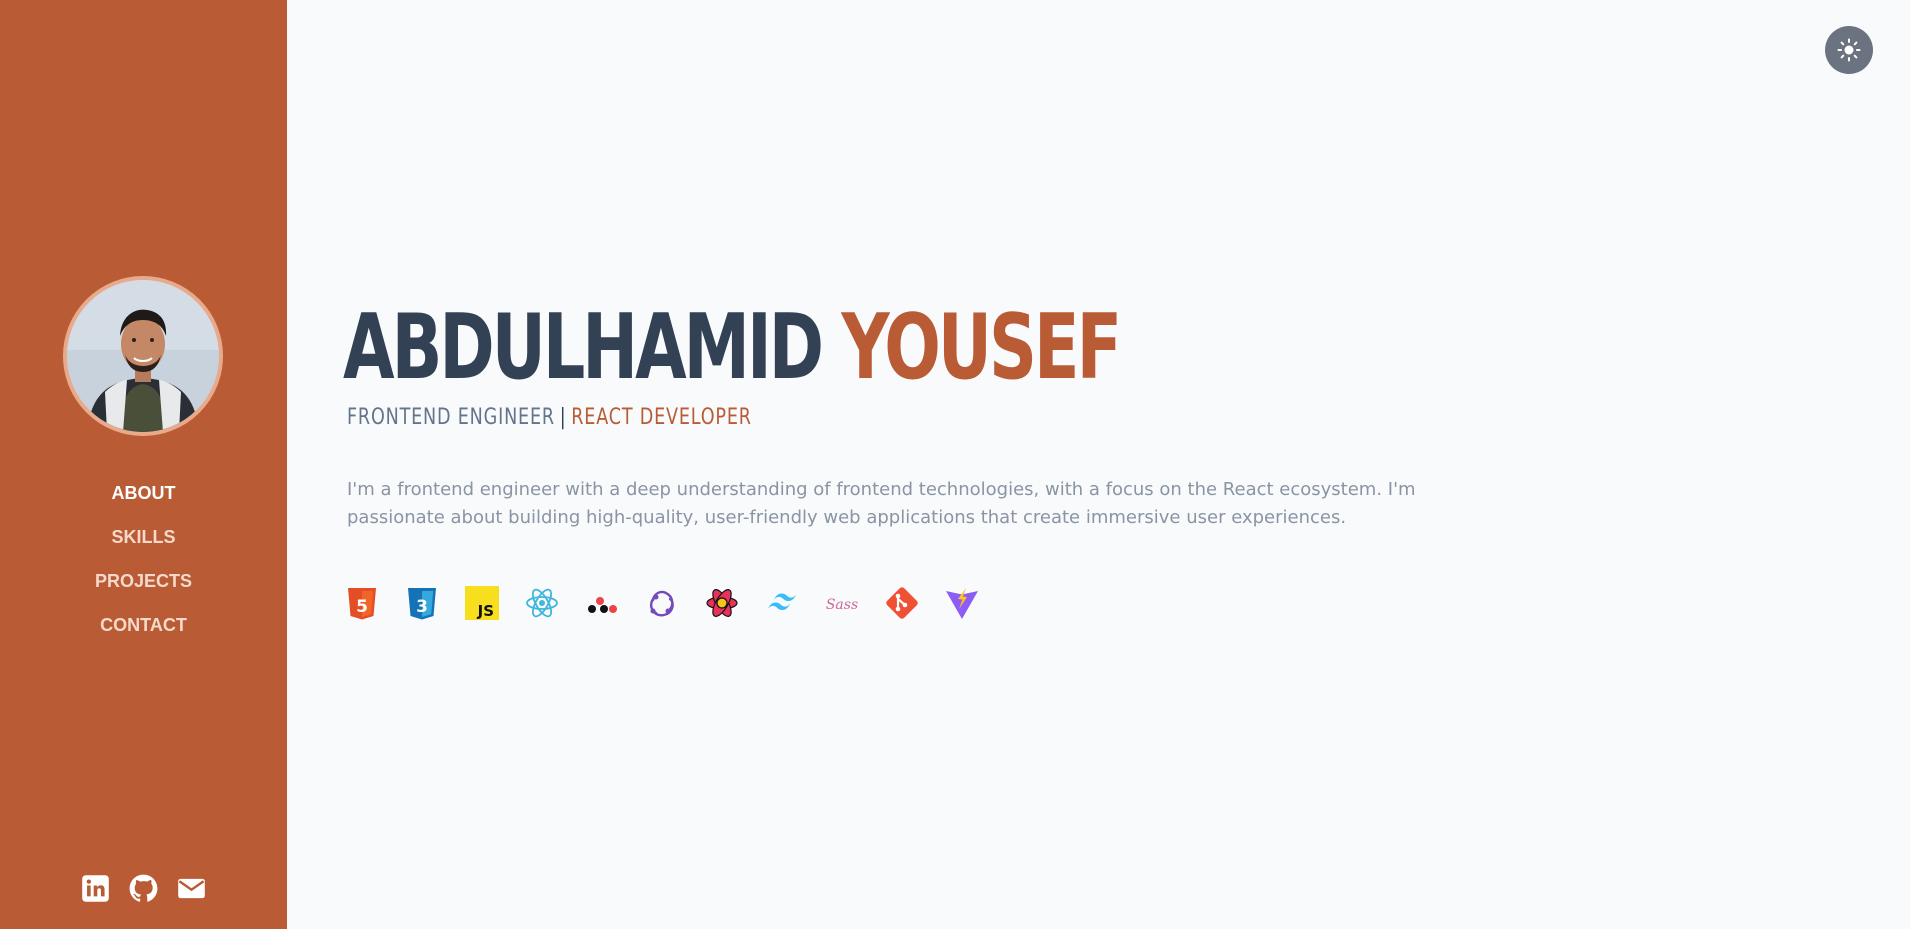 The image size is (1910, 929). Describe the element at coordinates (583, 347) in the screenshot. I see `hero-first-name: ABDULHAMID` at that location.